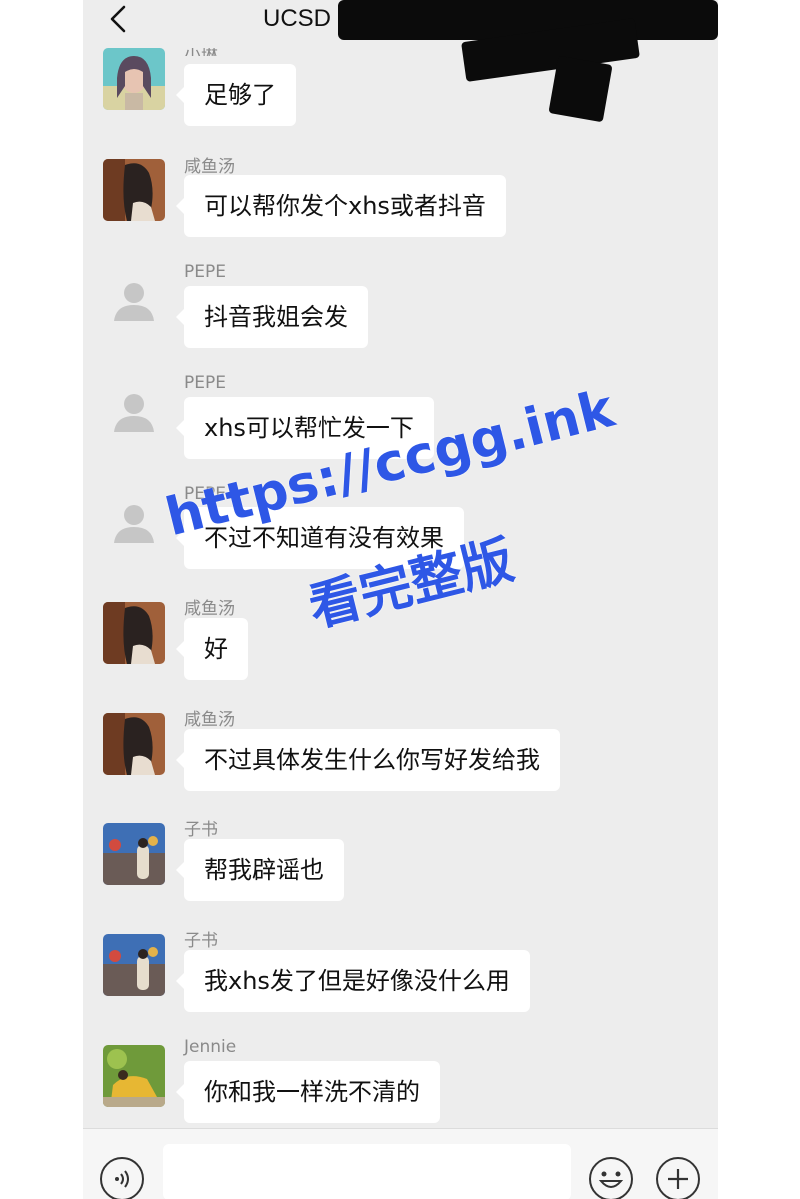 The height and width of the screenshot is (1199, 800). What do you see at coordinates (272, 317) in the screenshot?
I see `message-bubble: 抖音我姐会发` at bounding box center [272, 317].